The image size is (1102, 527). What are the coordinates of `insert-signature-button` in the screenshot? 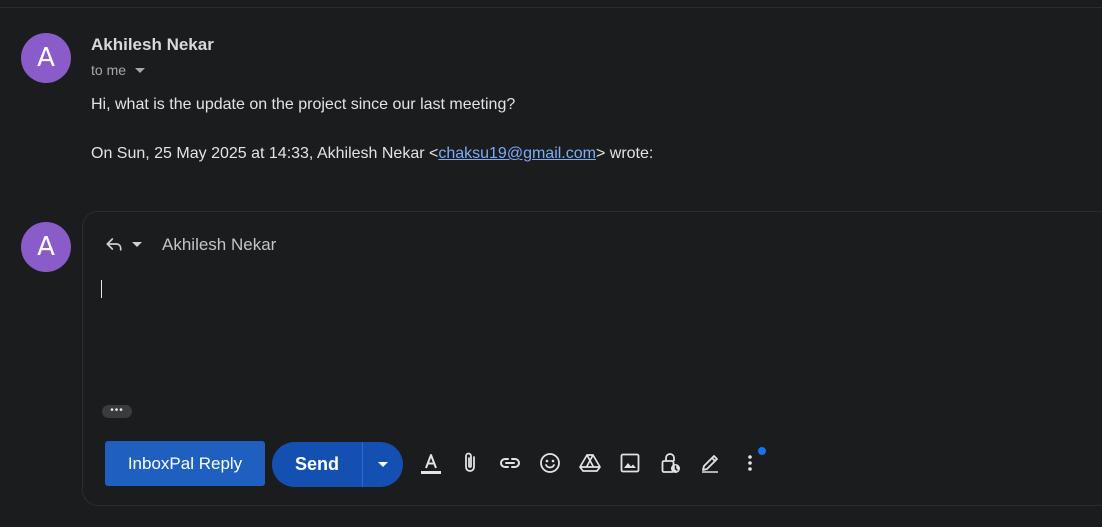 It's located at (710, 463).